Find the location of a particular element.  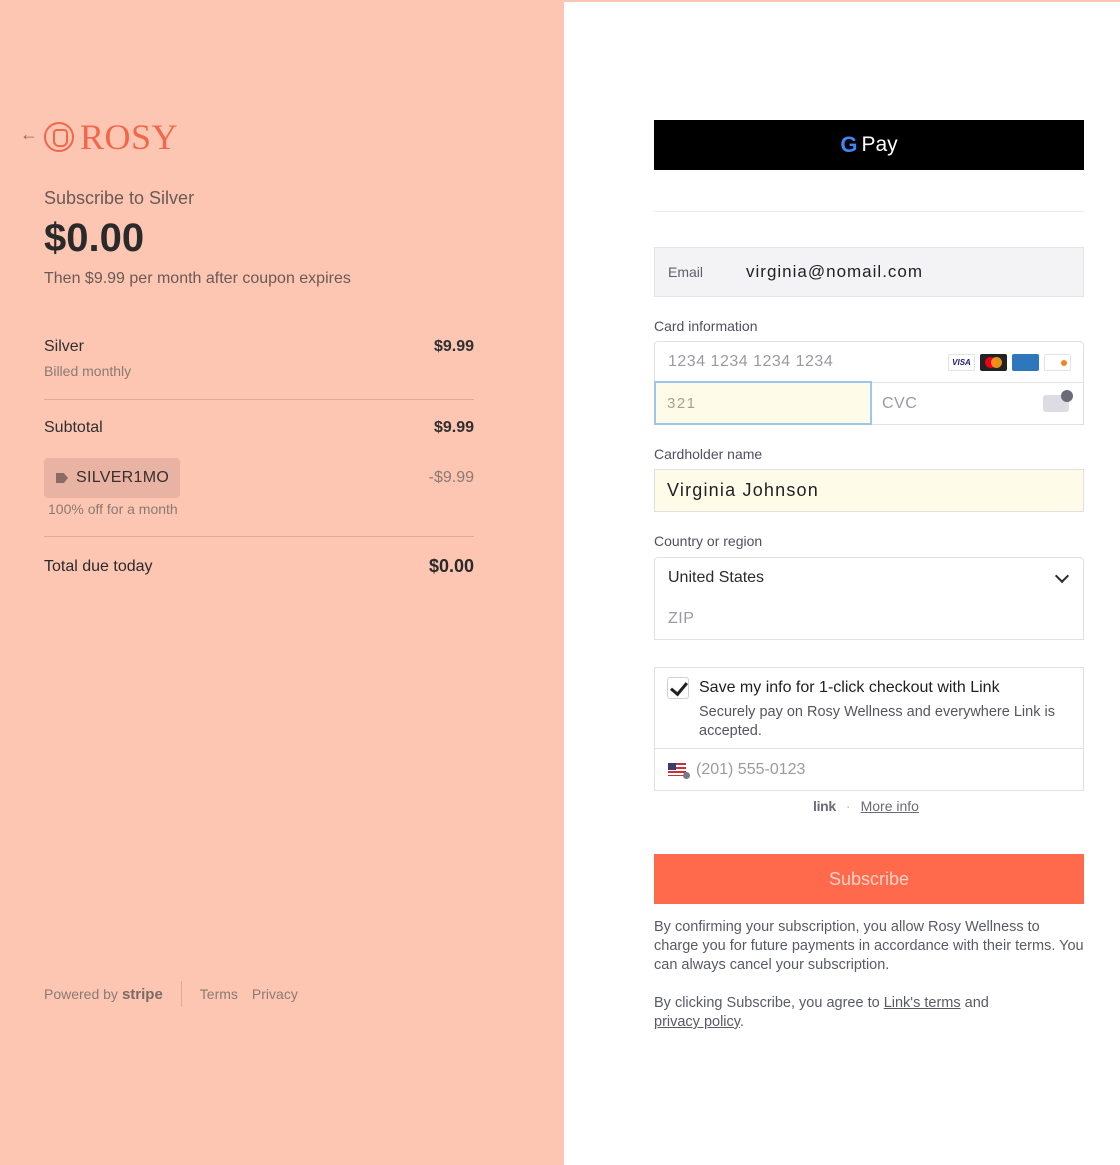

legal-suffix: . is located at coordinates (741, 1022).